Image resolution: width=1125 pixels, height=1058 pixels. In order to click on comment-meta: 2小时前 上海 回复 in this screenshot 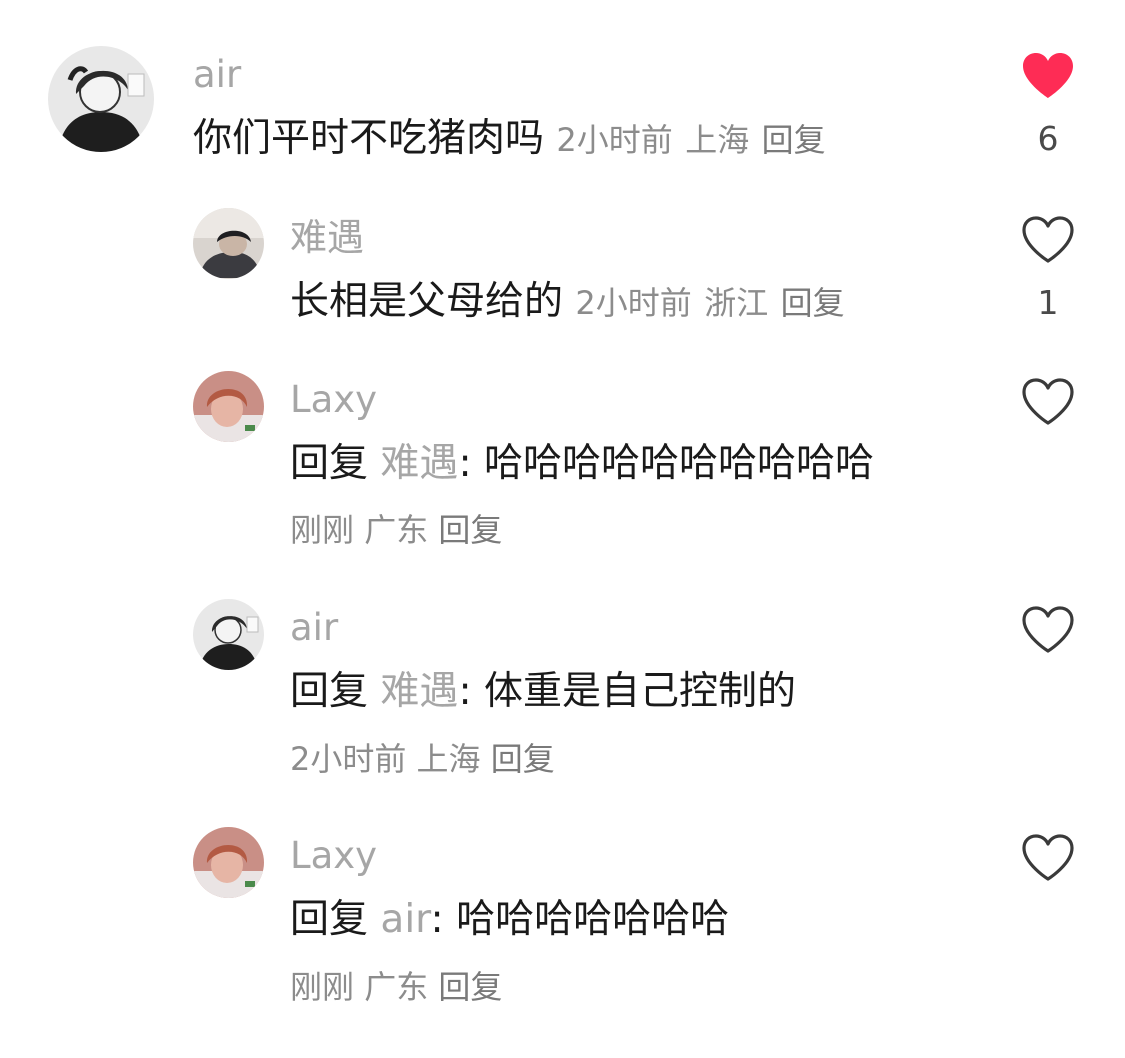, I will do `click(422, 759)`.